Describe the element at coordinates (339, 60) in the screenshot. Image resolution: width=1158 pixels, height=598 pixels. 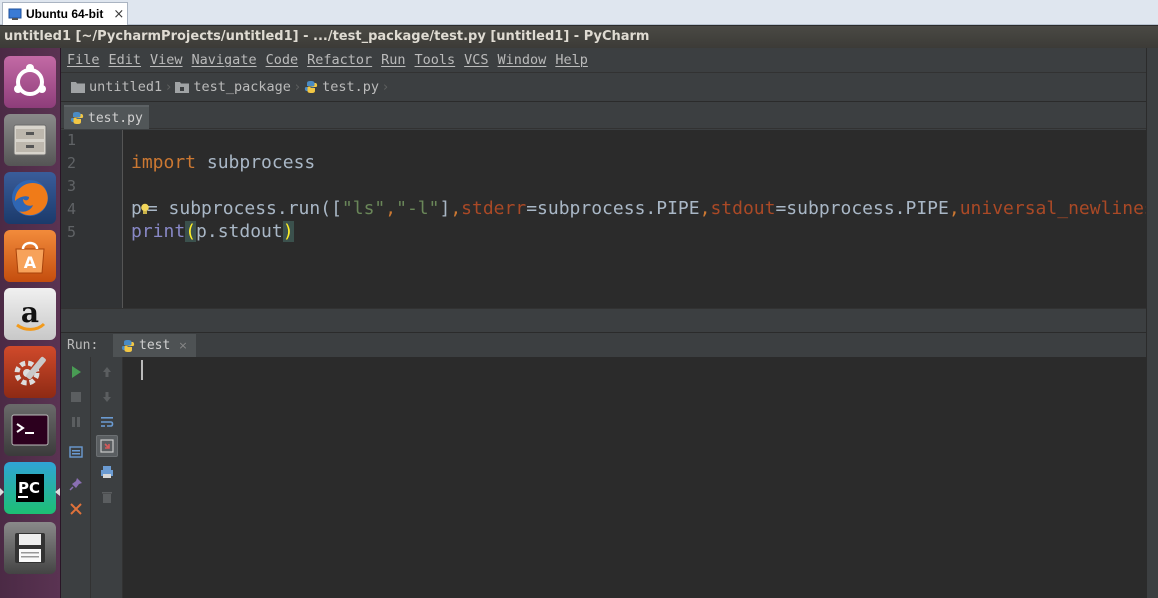
I see `menu-refactor: Refactor` at that location.